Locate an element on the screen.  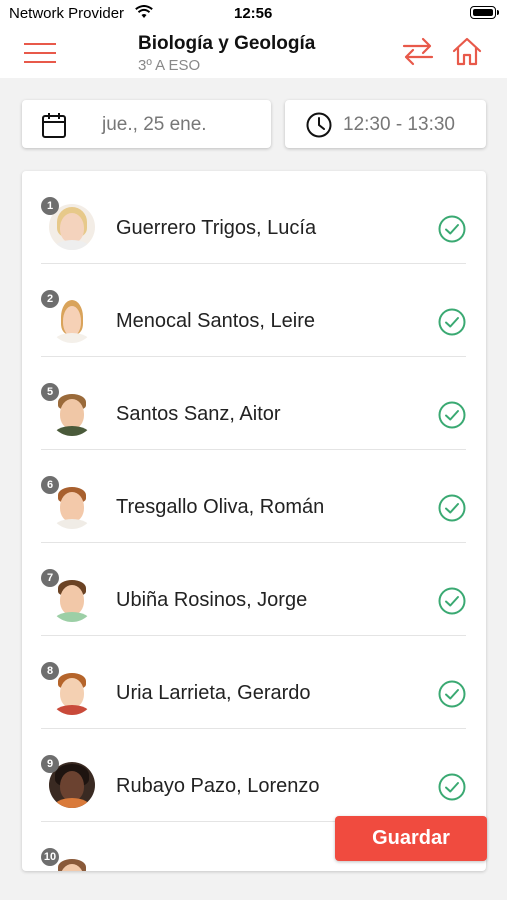
student-row: 6 Tresgallo Oliva, Román is located at coordinates (254, 496).